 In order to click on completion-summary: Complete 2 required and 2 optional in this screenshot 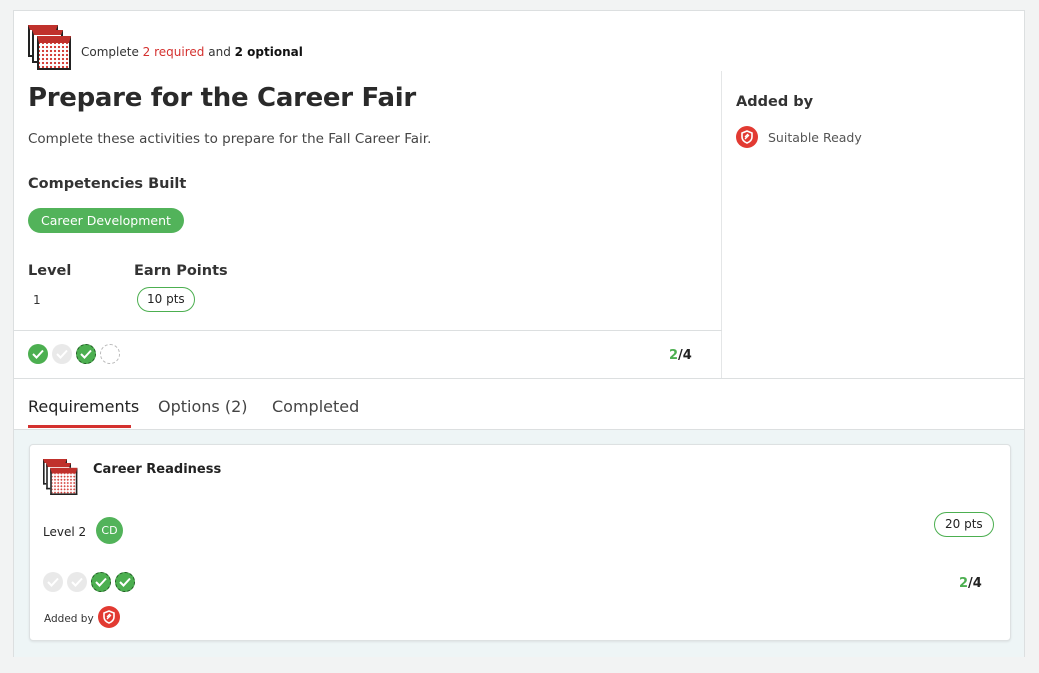, I will do `click(192, 52)`.